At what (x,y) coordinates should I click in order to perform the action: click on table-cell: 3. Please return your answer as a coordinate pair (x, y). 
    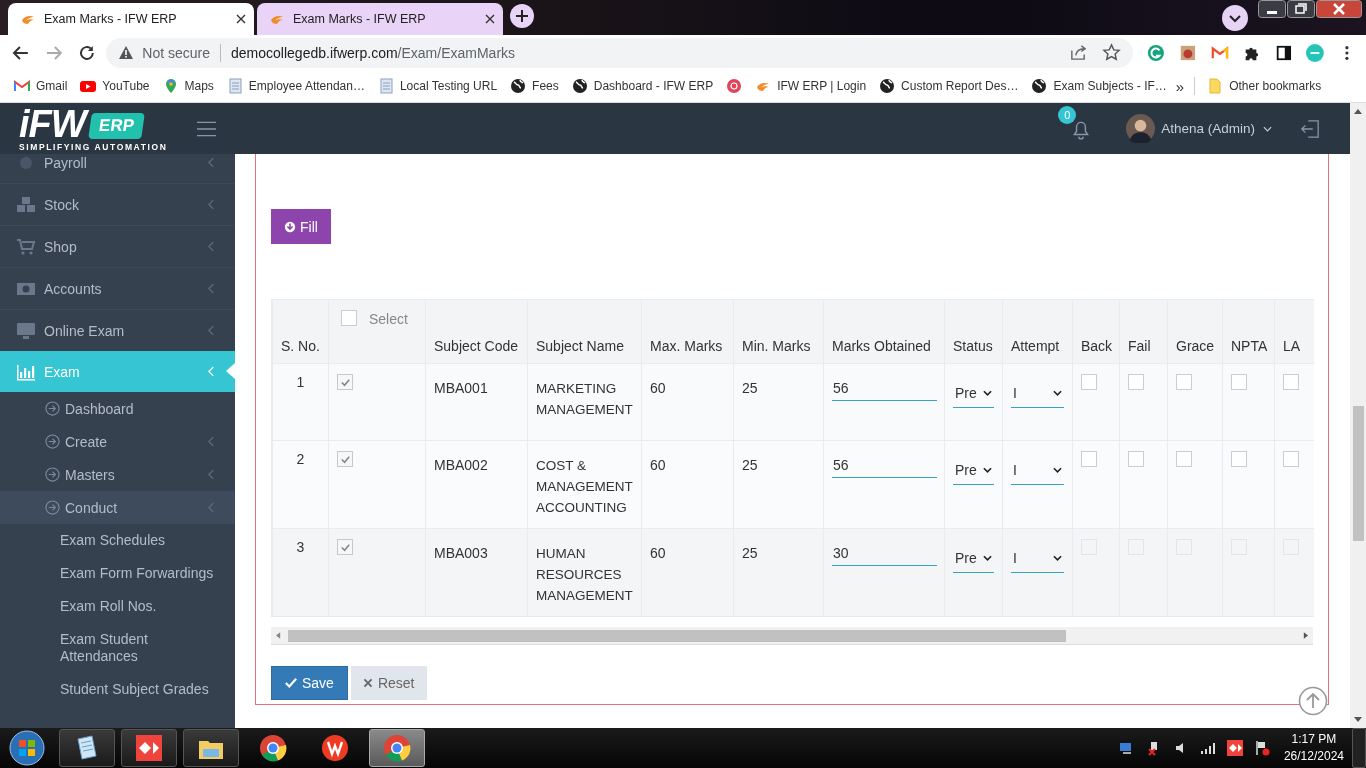
    Looking at the image, I should click on (300, 547).